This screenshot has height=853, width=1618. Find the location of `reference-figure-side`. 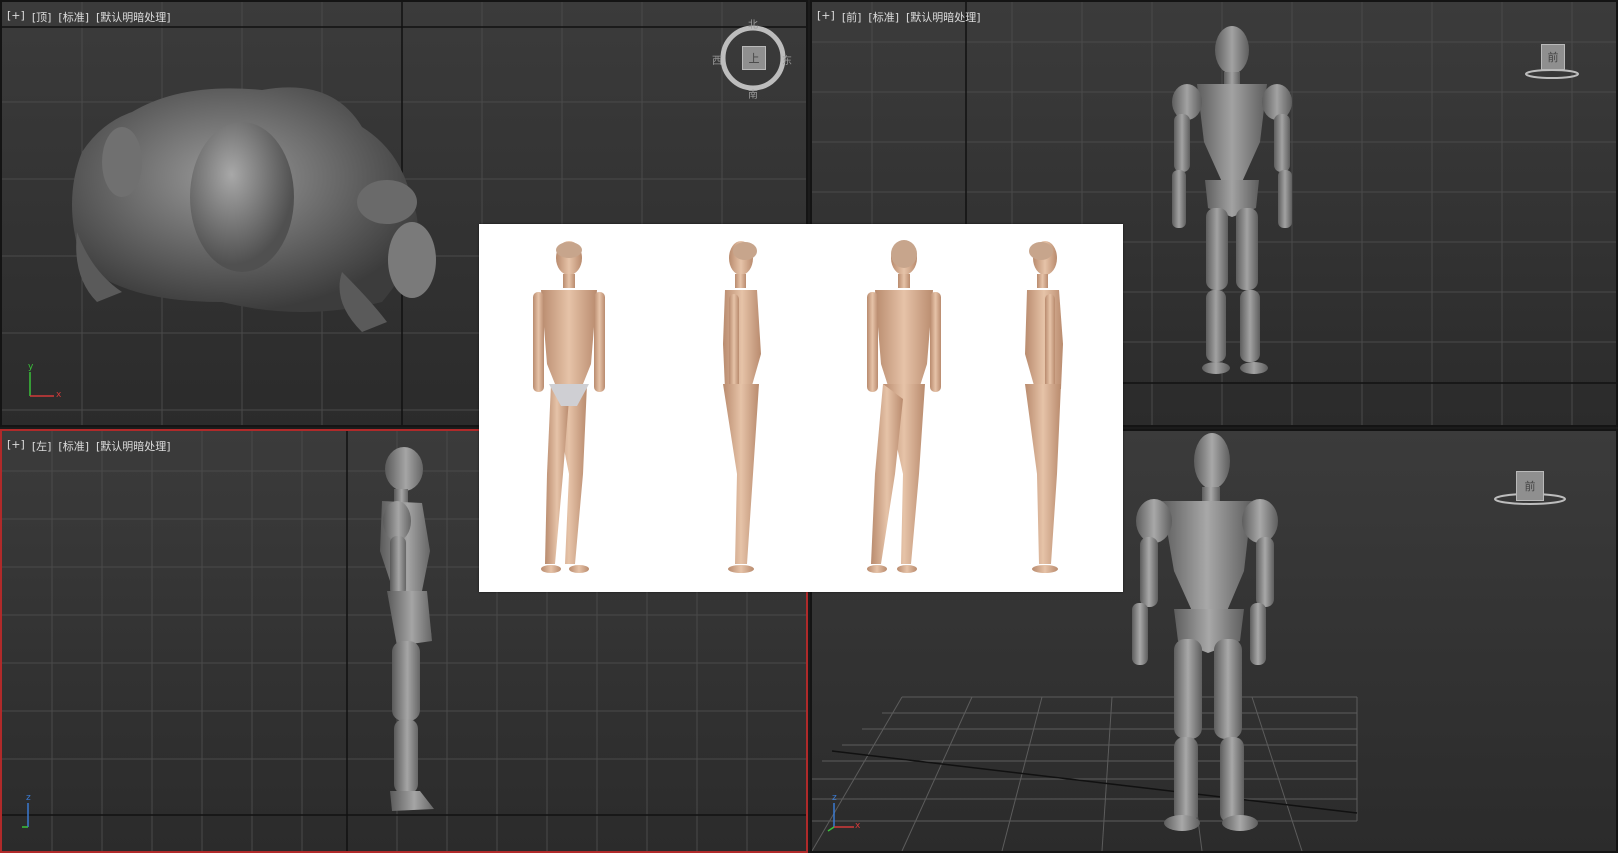

reference-figure-side is located at coordinates (742, 407).